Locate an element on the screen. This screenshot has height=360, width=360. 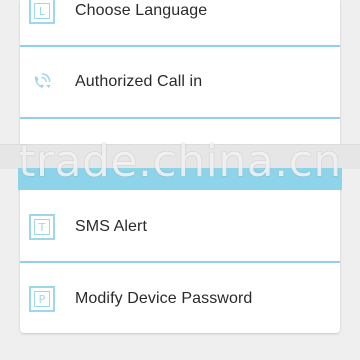
watermark-accent-band is located at coordinates (180, 179).